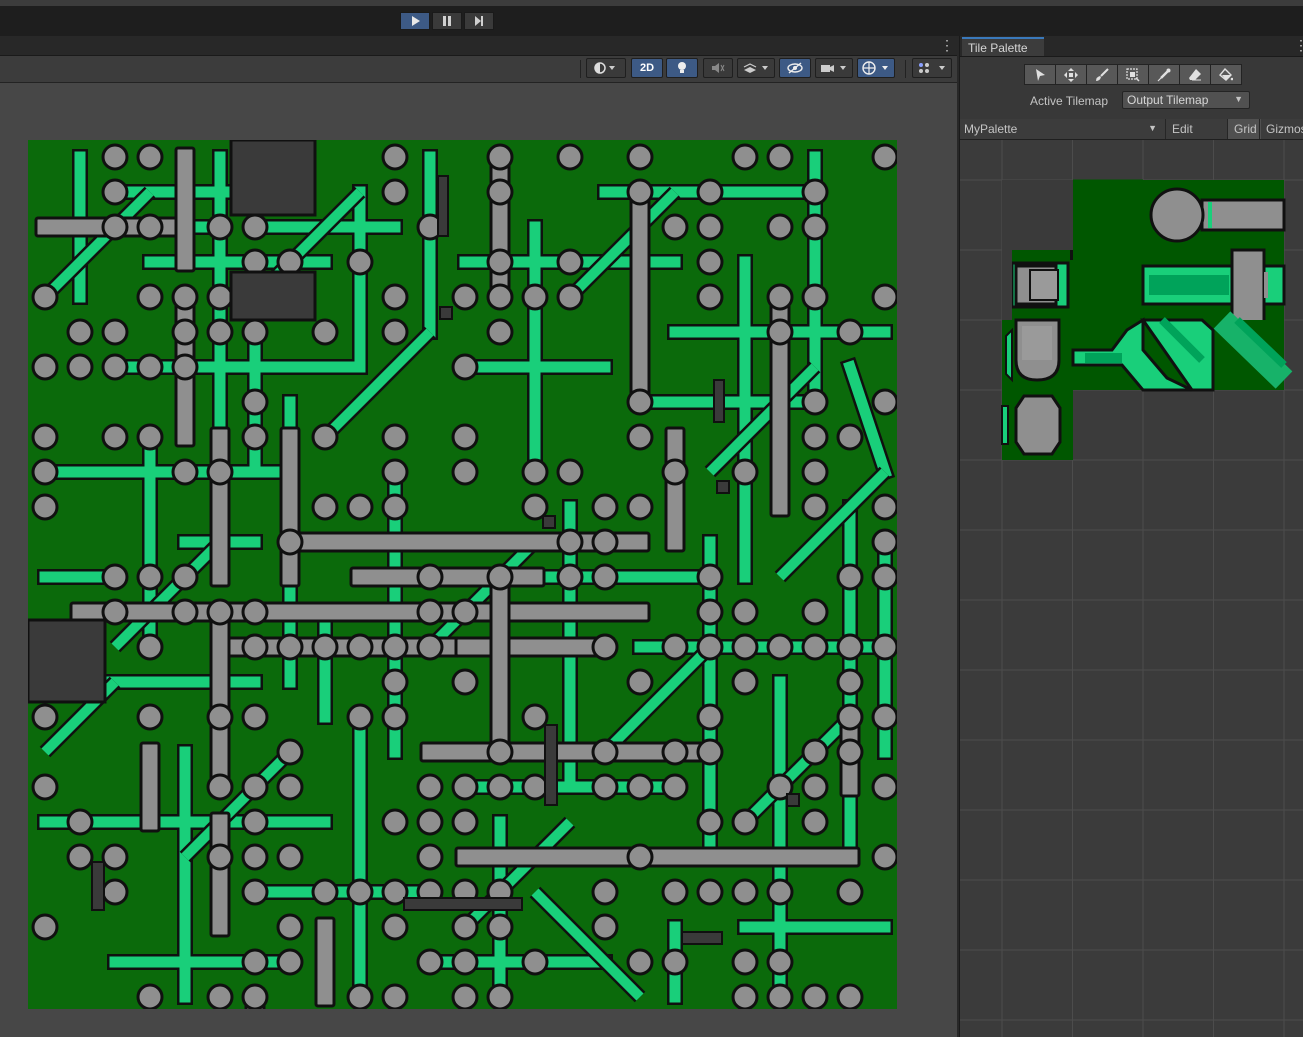 The height and width of the screenshot is (1037, 1303). What do you see at coordinates (1244, 129) in the screenshot?
I see `grid-toggle: Grid` at bounding box center [1244, 129].